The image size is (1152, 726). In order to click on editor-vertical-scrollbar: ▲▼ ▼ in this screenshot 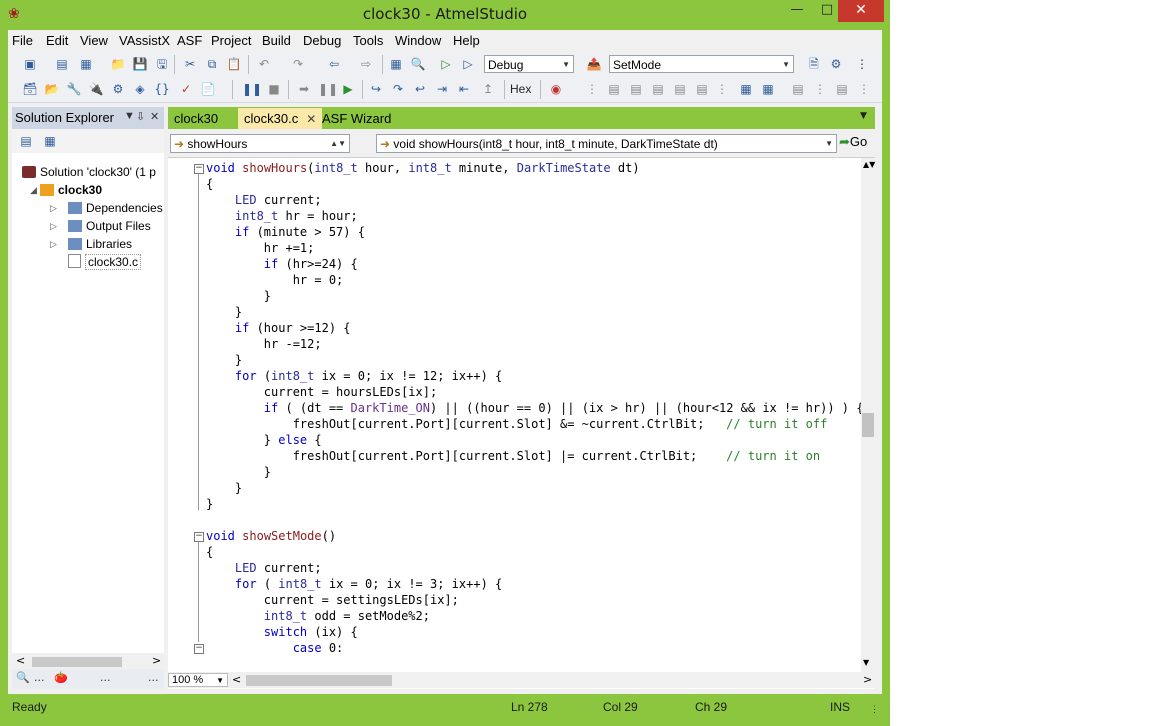, I will do `click(868, 415)`.